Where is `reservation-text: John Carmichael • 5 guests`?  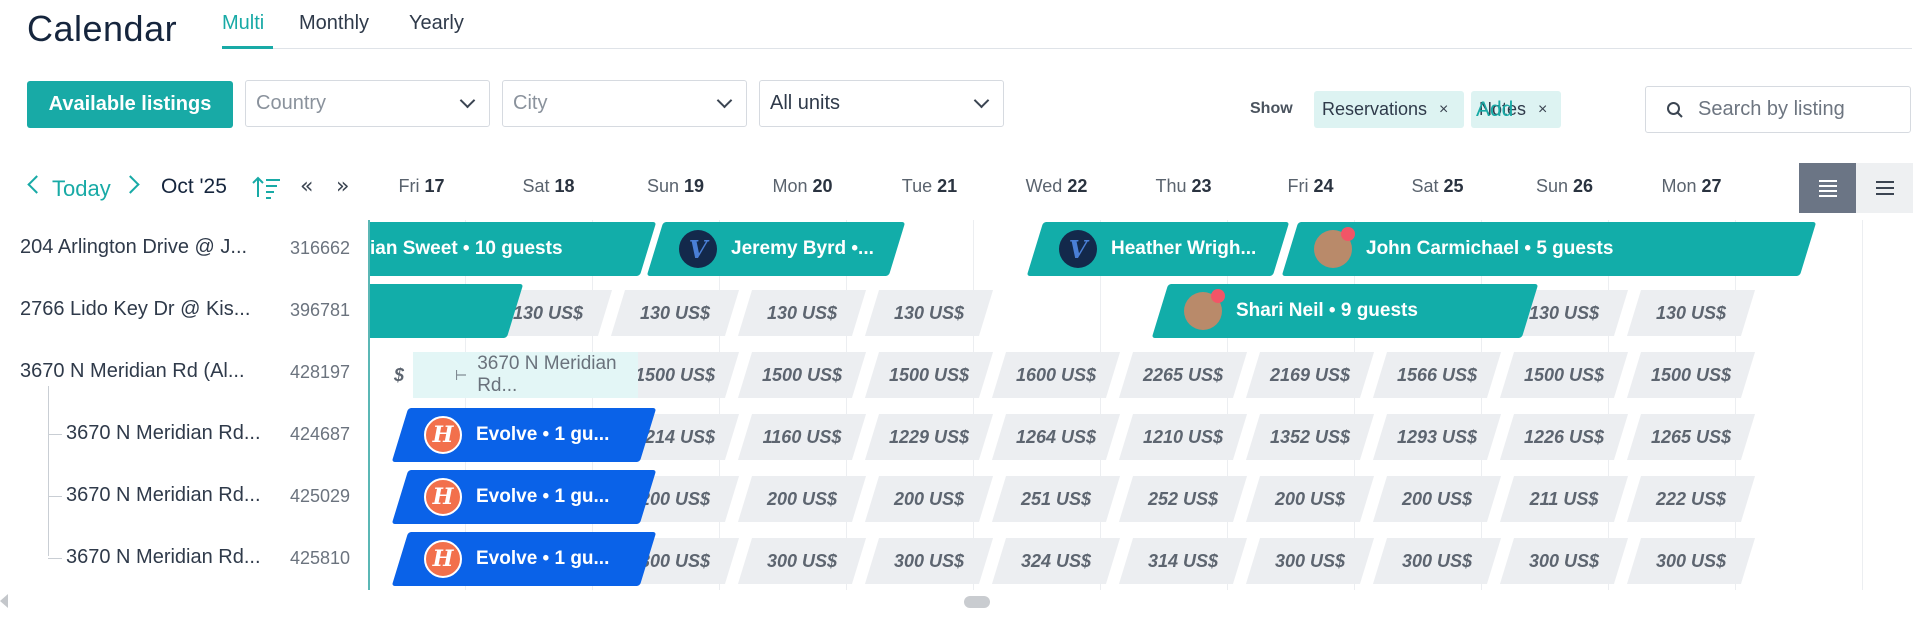
reservation-text: John Carmichael • 5 guests is located at coordinates (1490, 248).